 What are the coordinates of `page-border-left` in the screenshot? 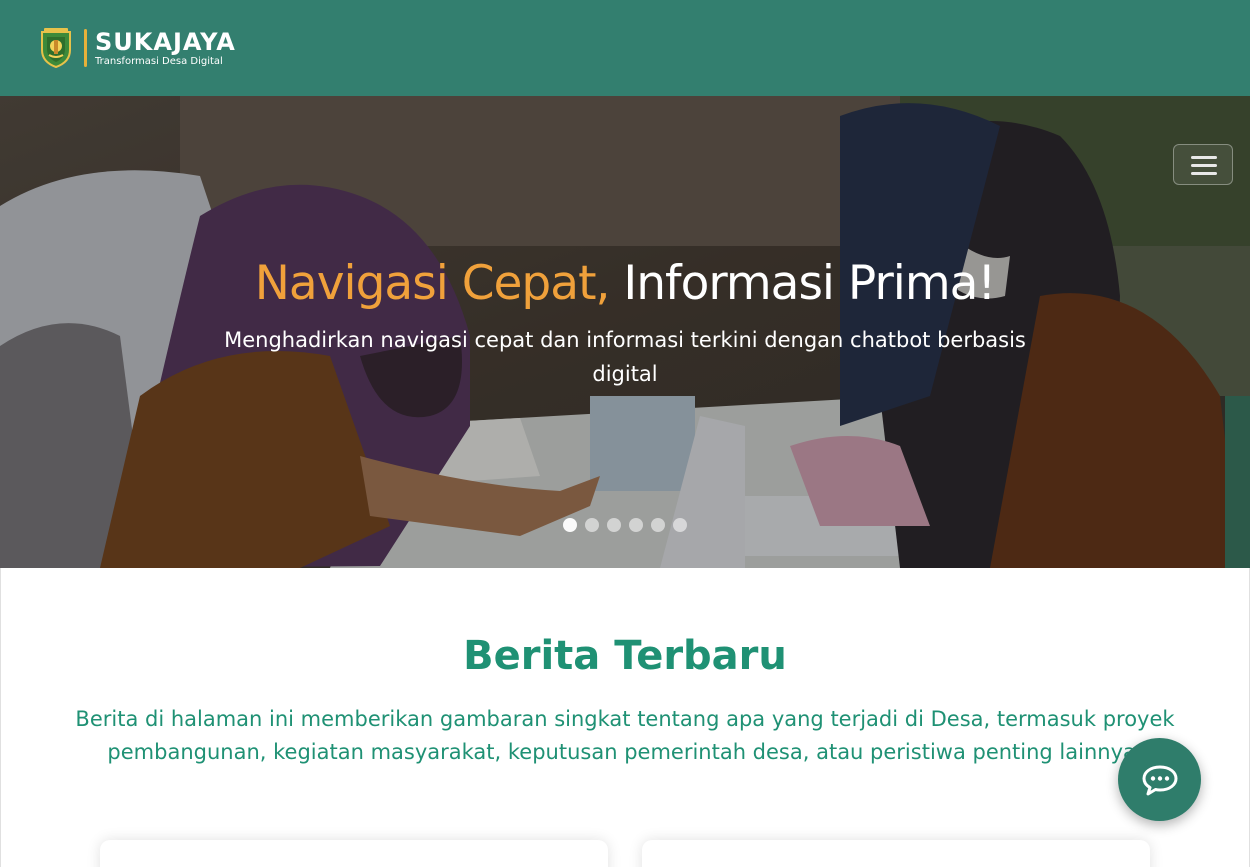 It's located at (0, 717).